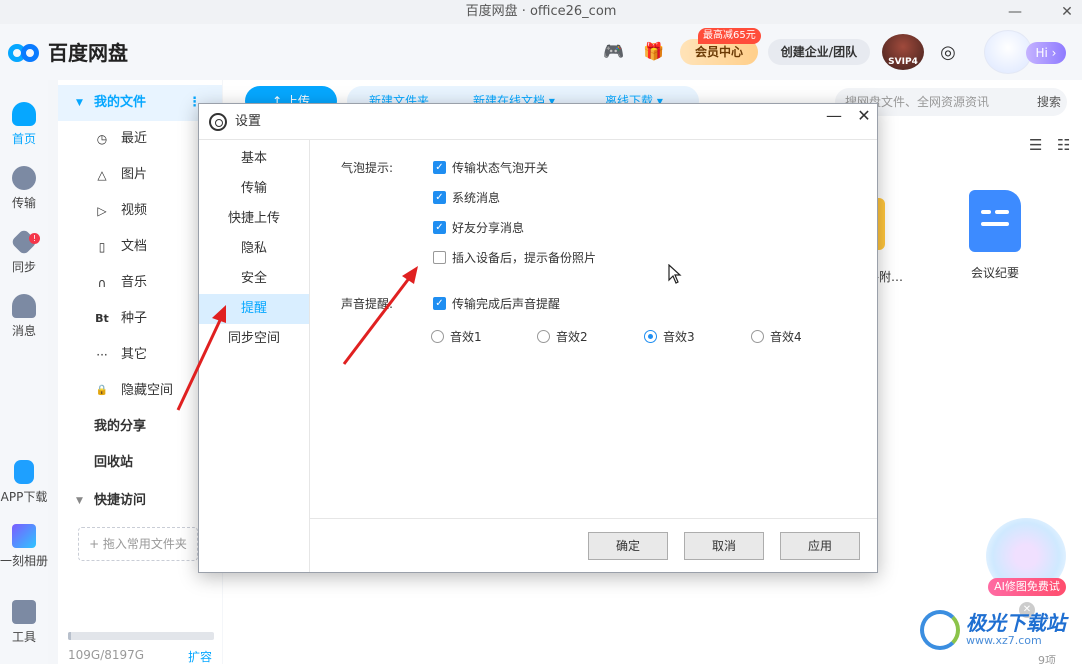 The height and width of the screenshot is (664, 1082). I want to click on cloud-home-icon, so click(24, 114).